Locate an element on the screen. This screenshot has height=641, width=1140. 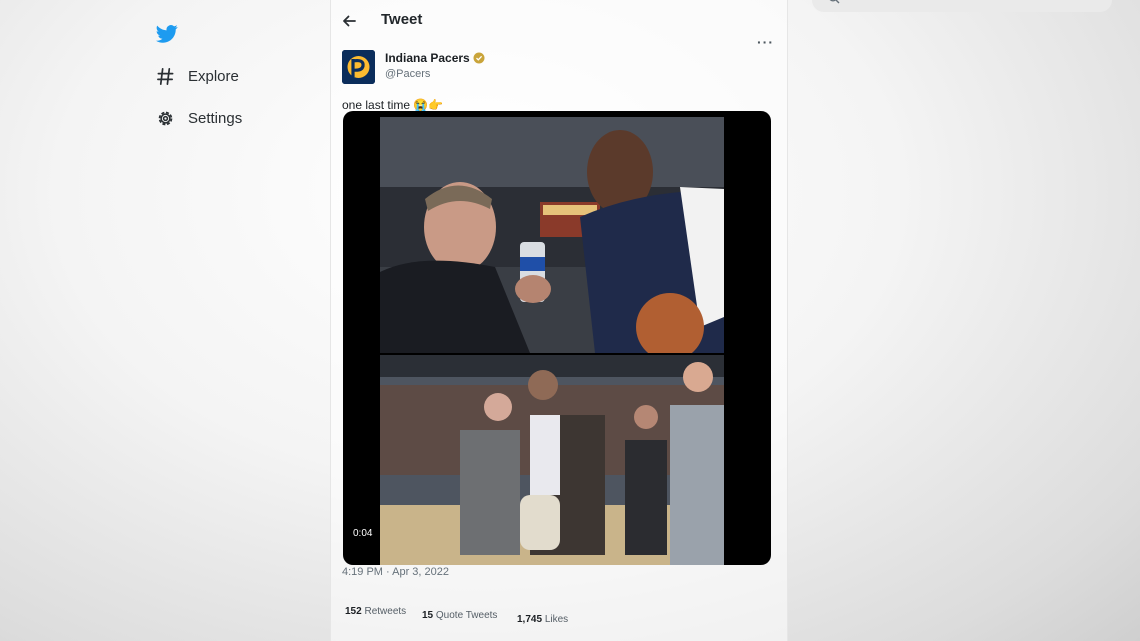
gear-icon is located at coordinates (165, 118).